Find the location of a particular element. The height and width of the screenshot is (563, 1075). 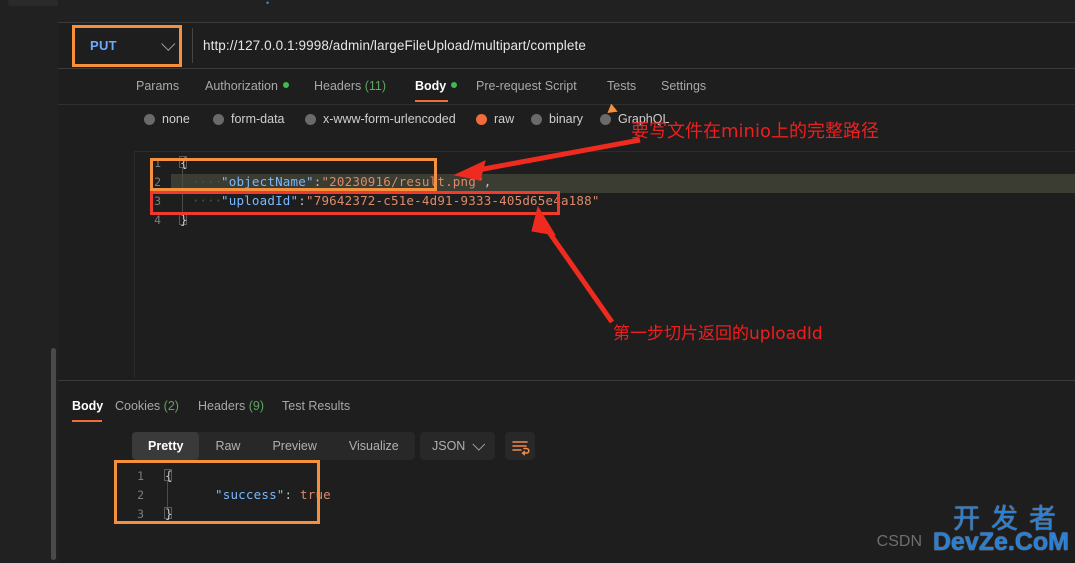

tab-headers: Headers (11) is located at coordinates (350, 86).